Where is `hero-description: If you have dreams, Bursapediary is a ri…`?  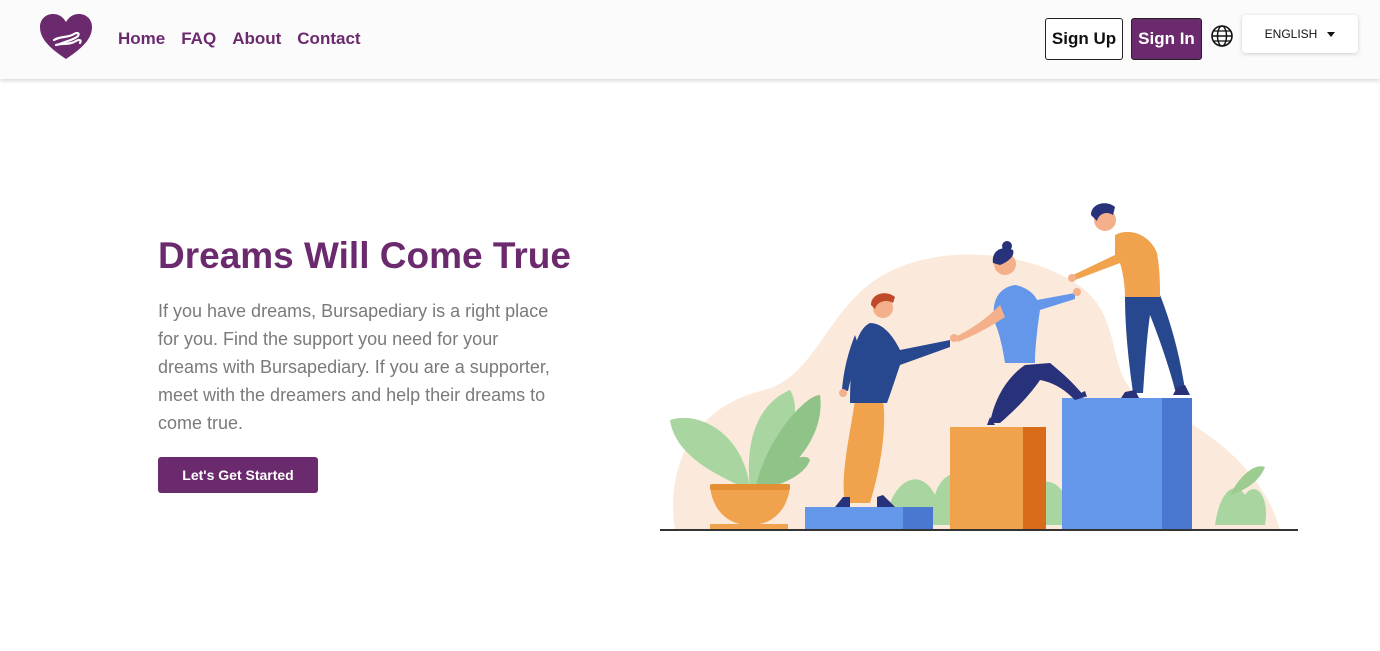 hero-description: If you have dreams, Bursapediary is a ri… is located at coordinates (354, 367).